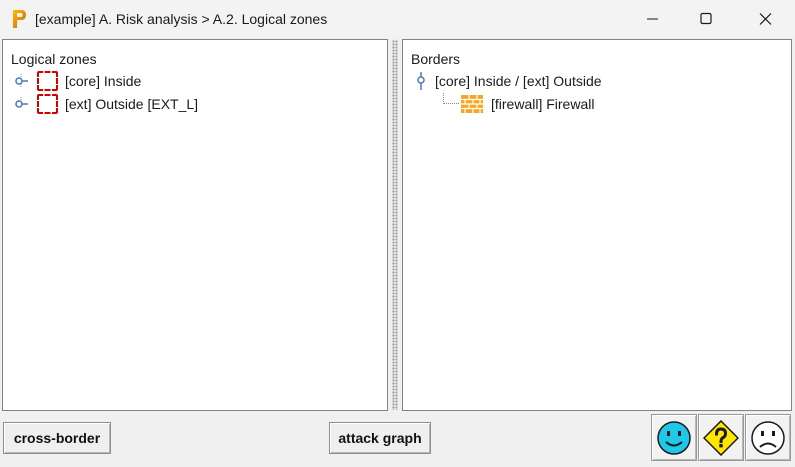  I want to click on help-button, so click(721, 437).